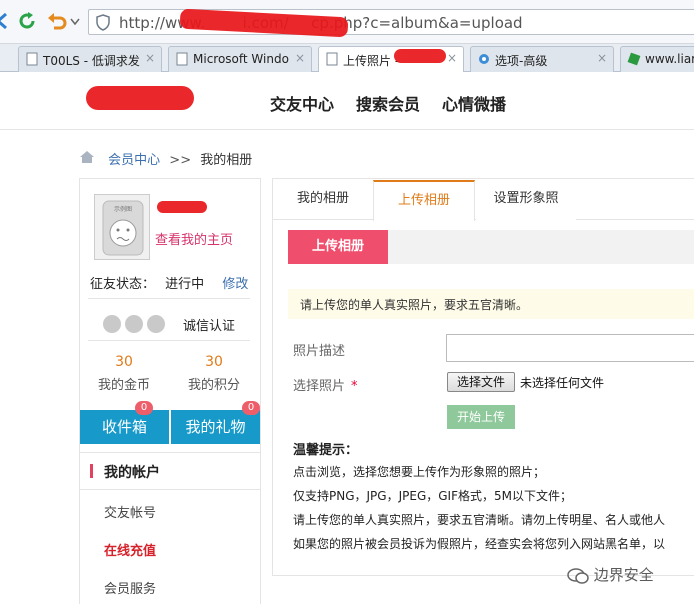  What do you see at coordinates (123, 209) in the screenshot?
I see `svg-text: 示例图` at bounding box center [123, 209].